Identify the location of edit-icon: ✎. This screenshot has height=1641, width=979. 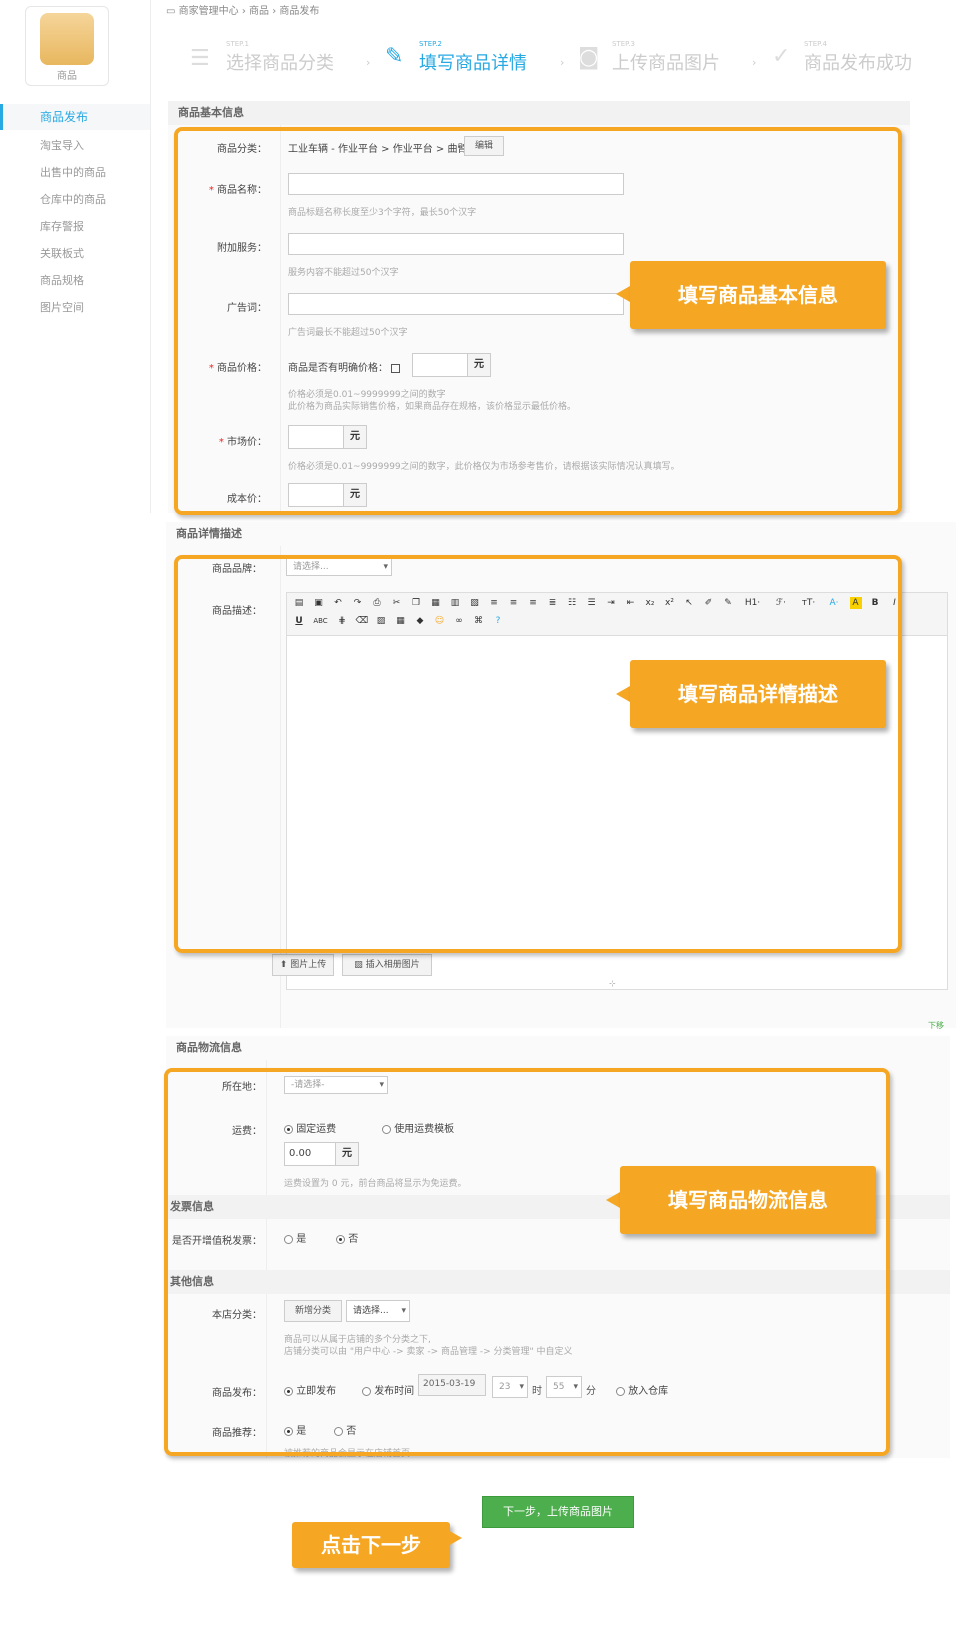
(394, 56).